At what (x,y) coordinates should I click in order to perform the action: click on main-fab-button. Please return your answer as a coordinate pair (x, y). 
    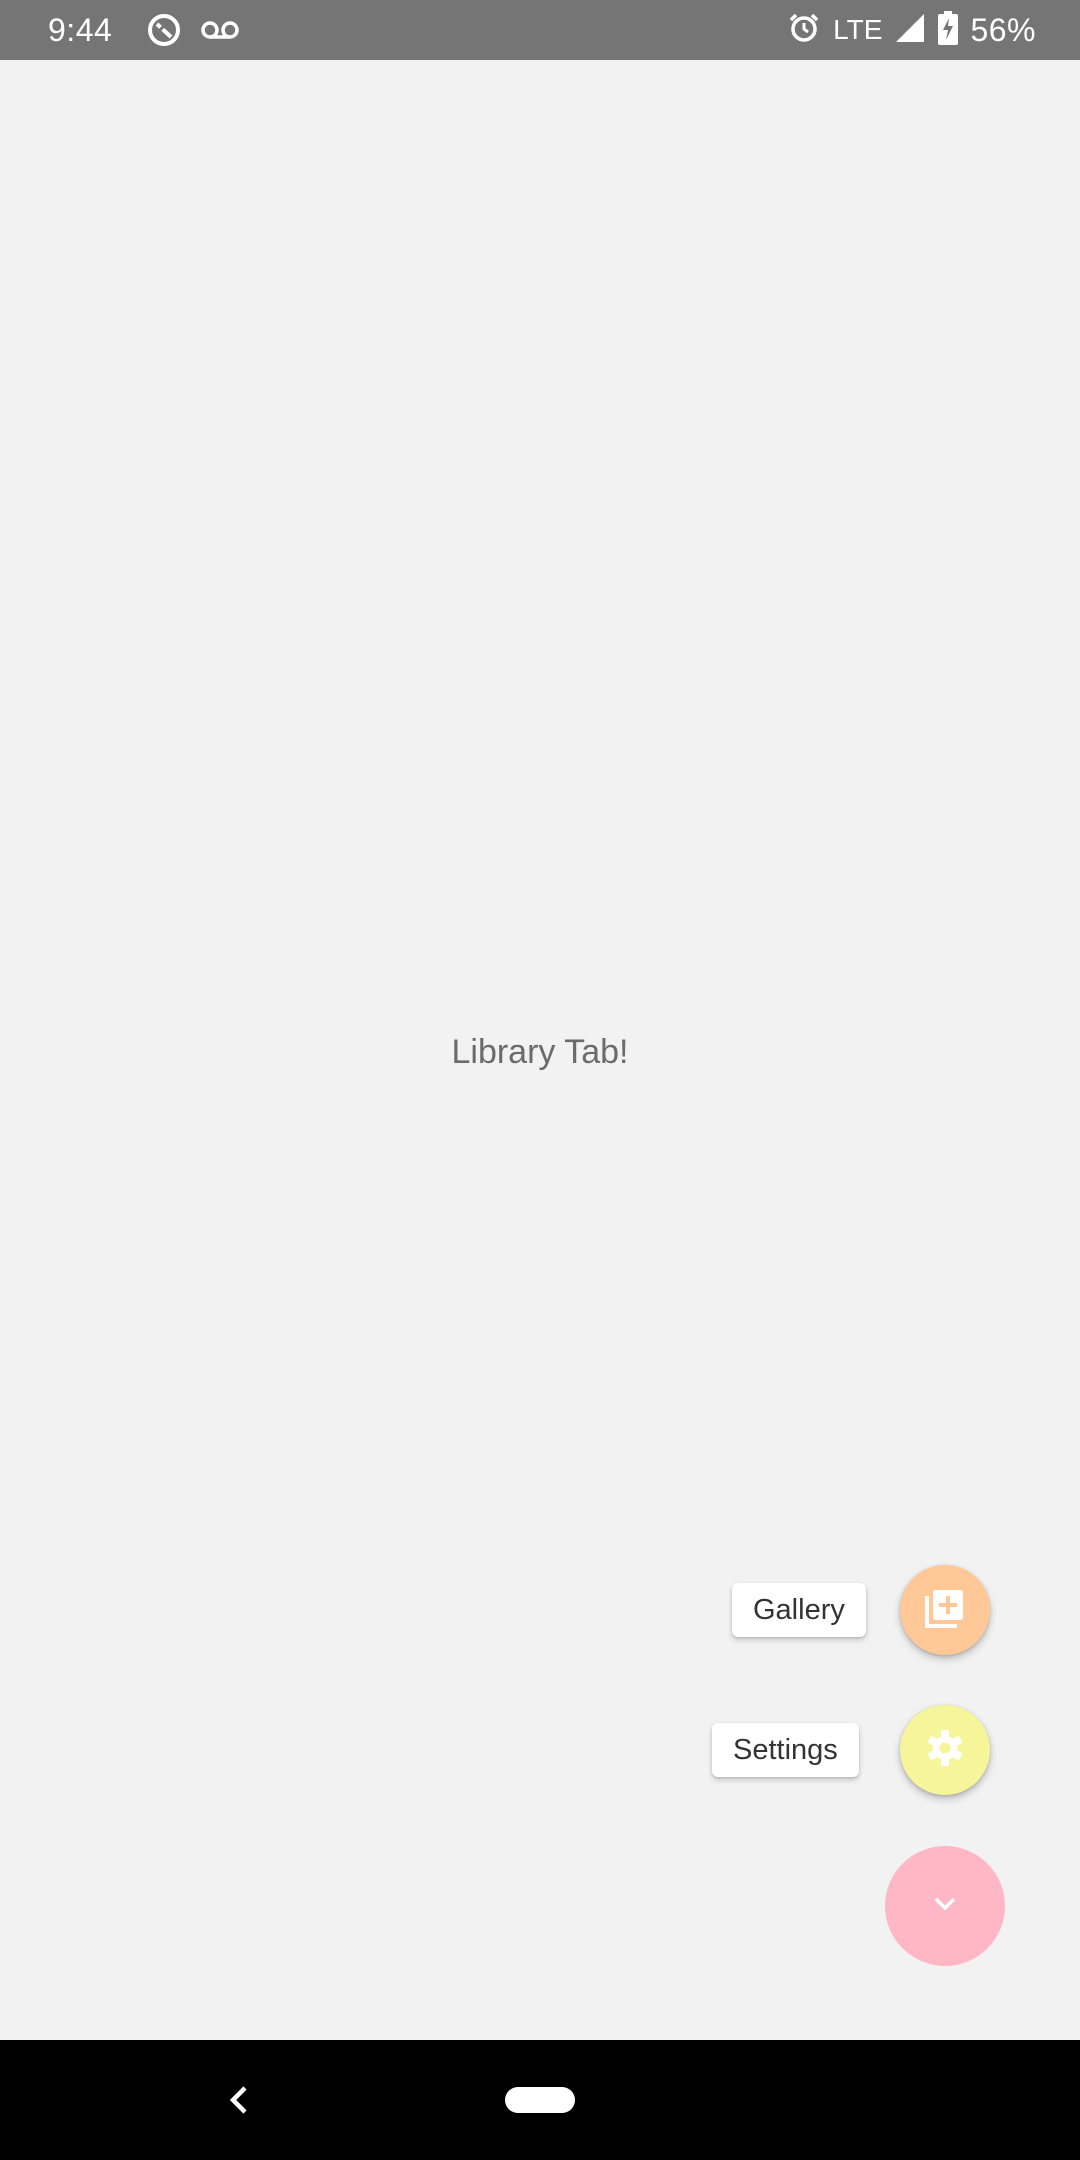
    Looking at the image, I should click on (945, 1906).